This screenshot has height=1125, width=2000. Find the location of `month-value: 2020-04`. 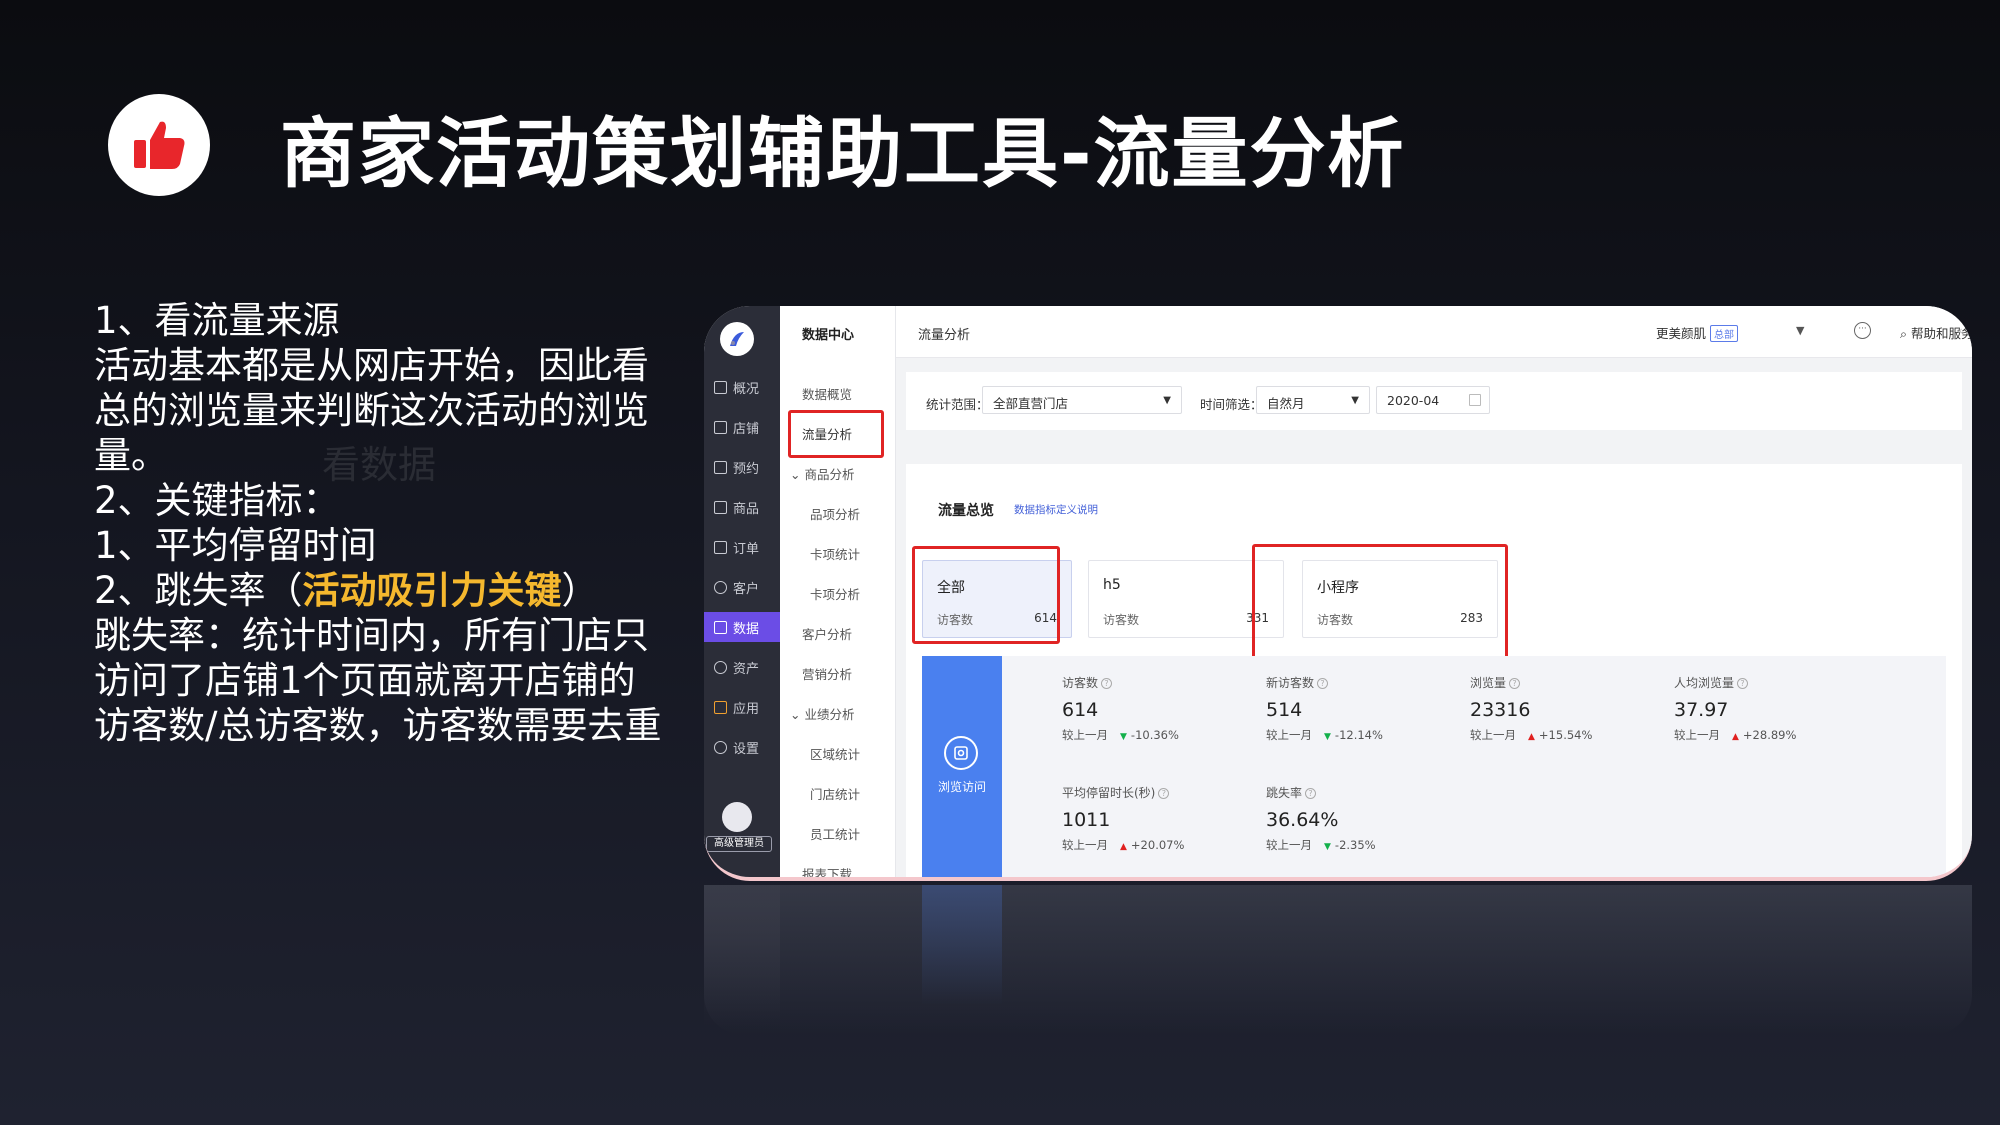

month-value: 2020-04 is located at coordinates (1413, 400).